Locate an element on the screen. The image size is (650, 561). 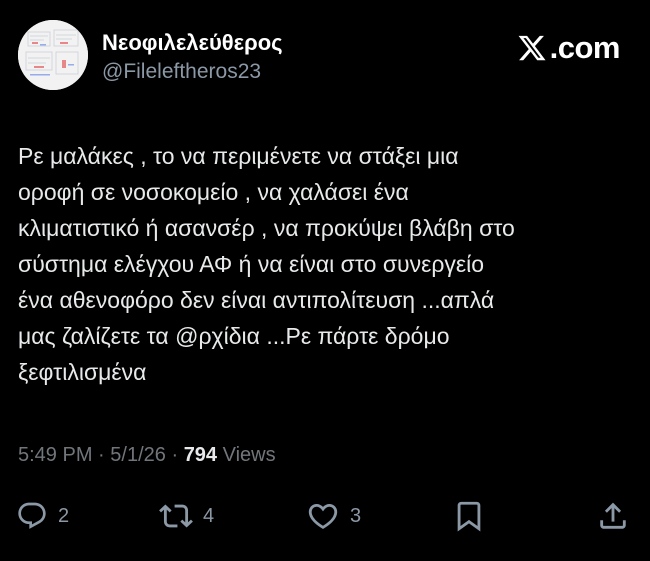
heart-icon is located at coordinates (323, 516).